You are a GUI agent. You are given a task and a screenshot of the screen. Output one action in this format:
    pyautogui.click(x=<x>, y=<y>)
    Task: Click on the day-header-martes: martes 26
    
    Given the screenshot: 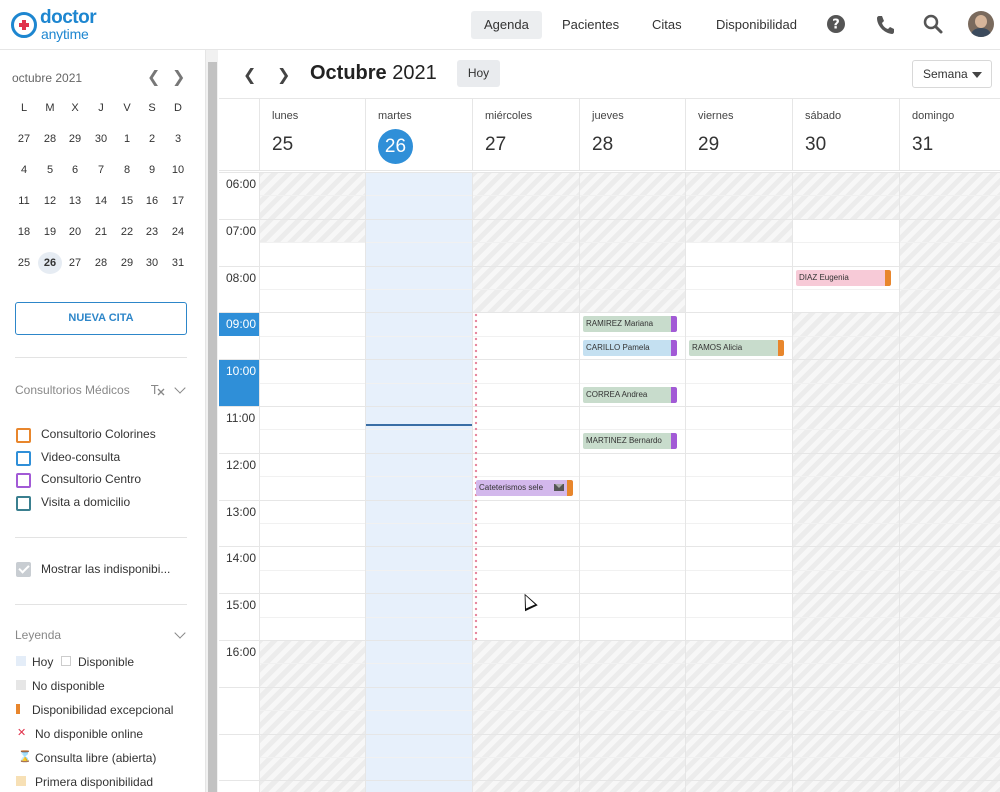 What is the action you would take?
    pyautogui.click(x=418, y=135)
    